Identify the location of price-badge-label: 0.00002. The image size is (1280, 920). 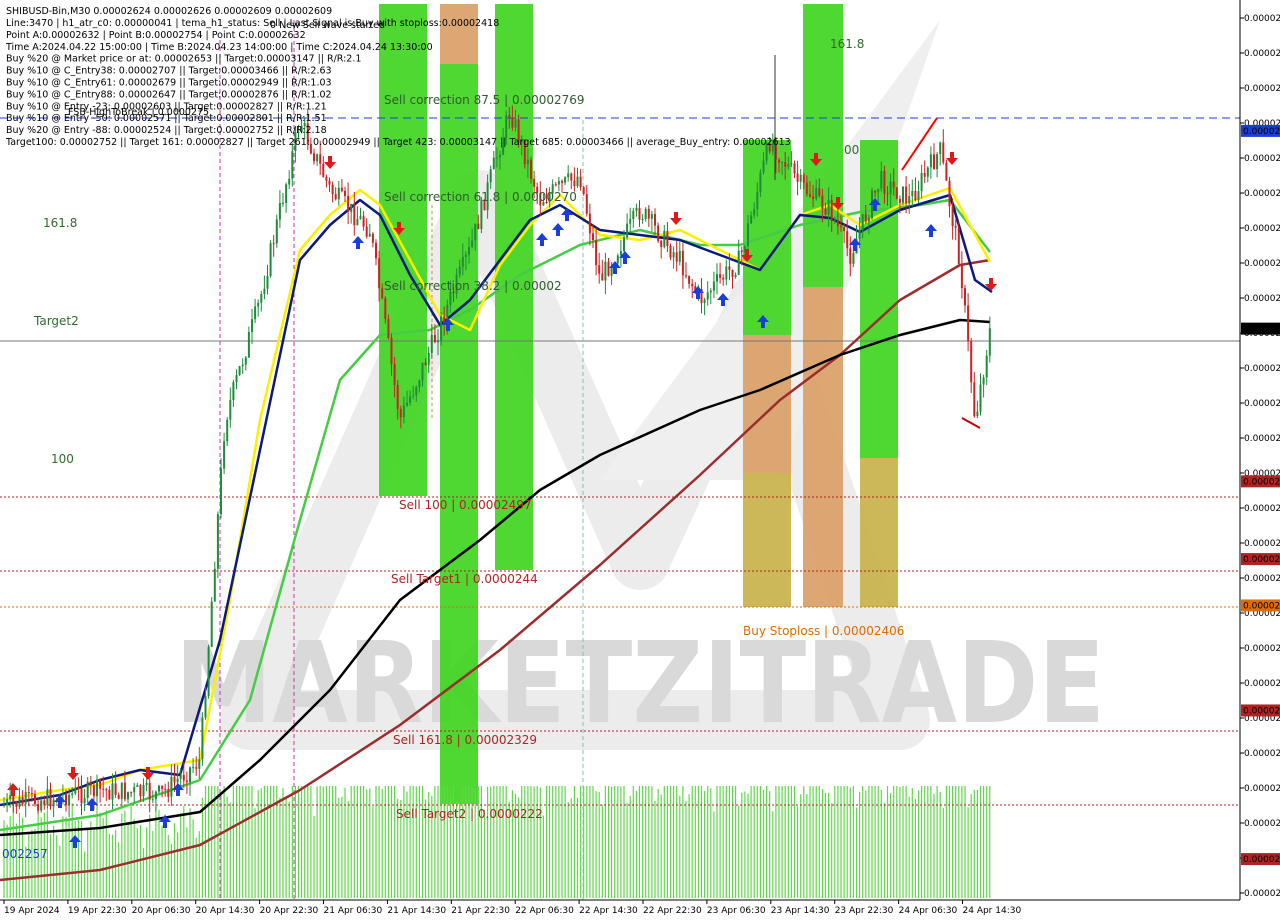
(1261, 860).